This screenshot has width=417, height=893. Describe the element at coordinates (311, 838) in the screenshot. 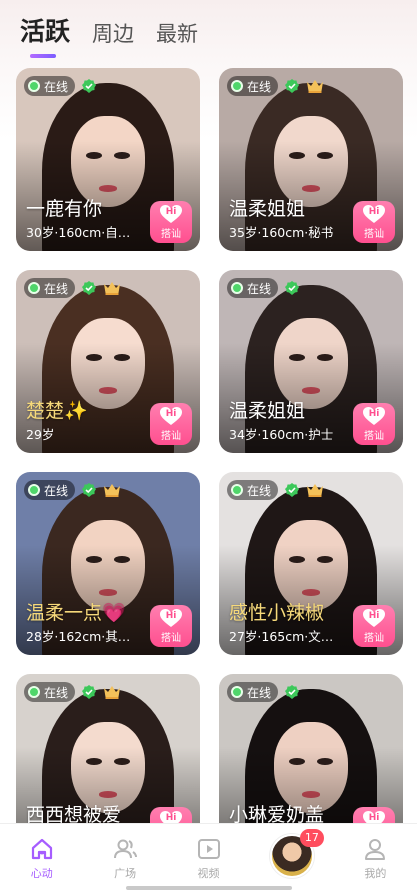

I see `unread-badge: 17` at that location.